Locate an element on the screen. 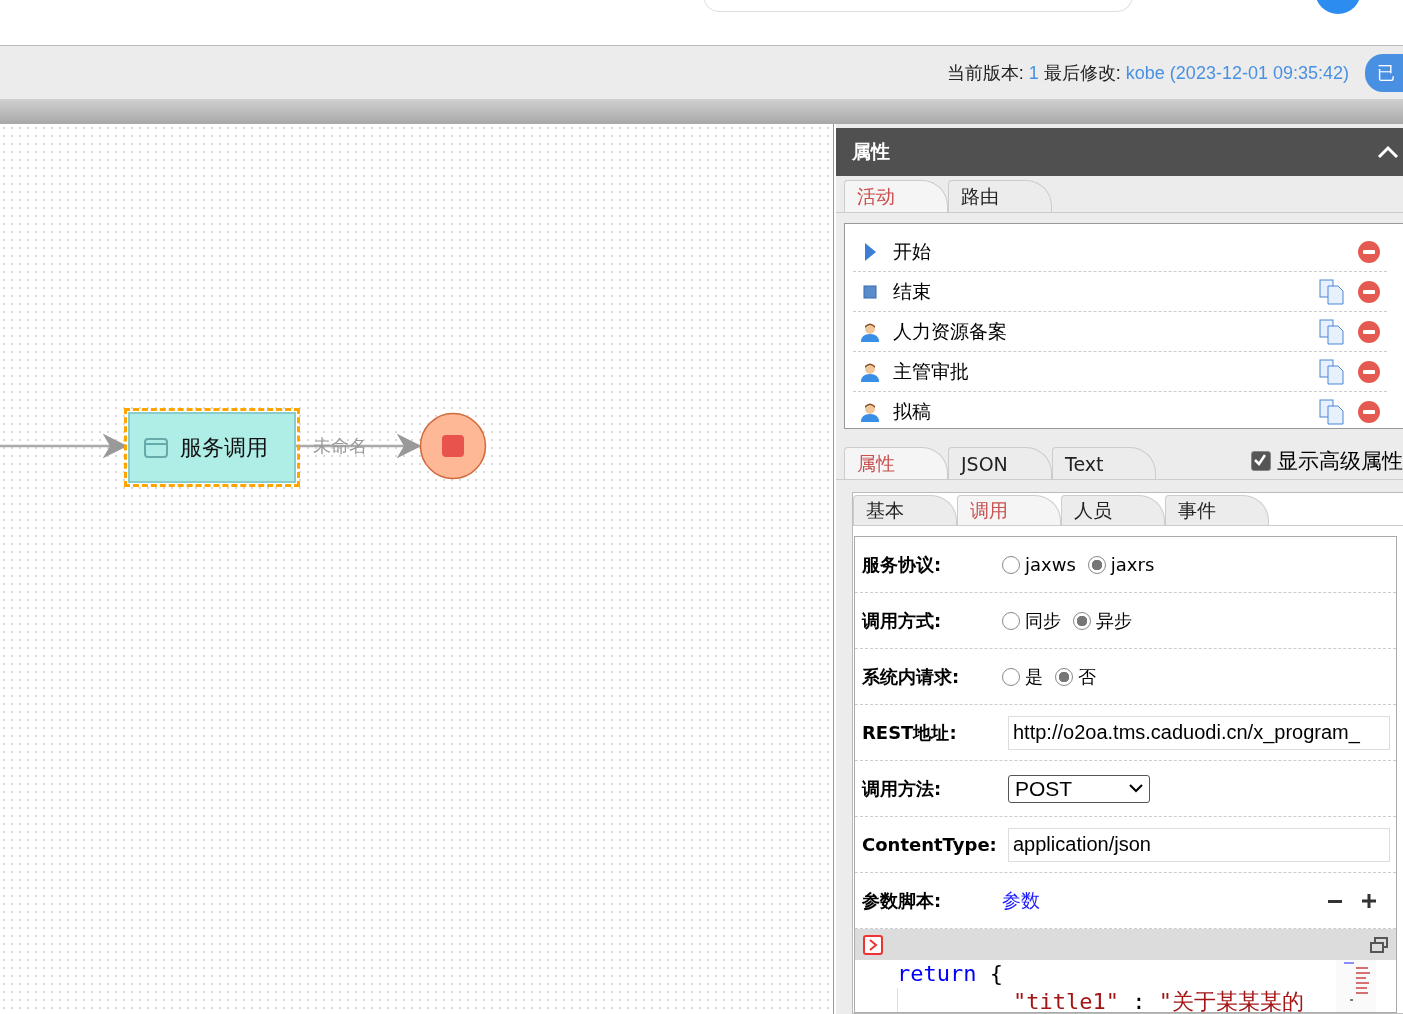  restore-icon is located at coordinates (1379, 944).